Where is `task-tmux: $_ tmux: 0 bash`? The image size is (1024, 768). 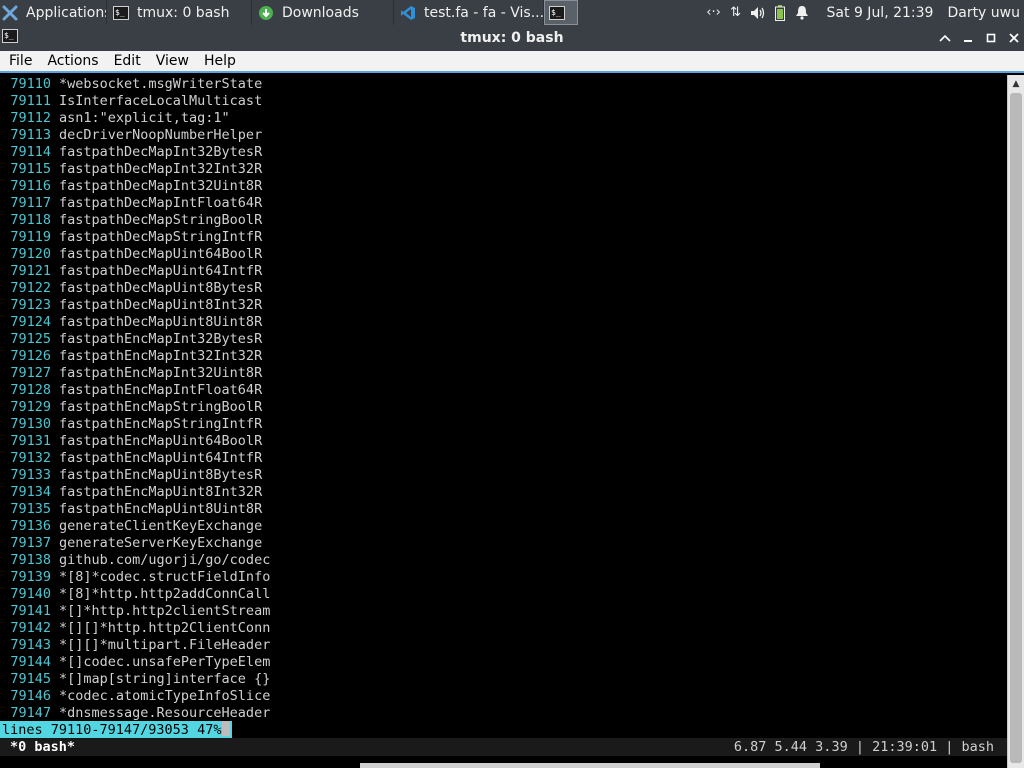
task-tmux: $_ tmux: 0 bash is located at coordinates (179, 12).